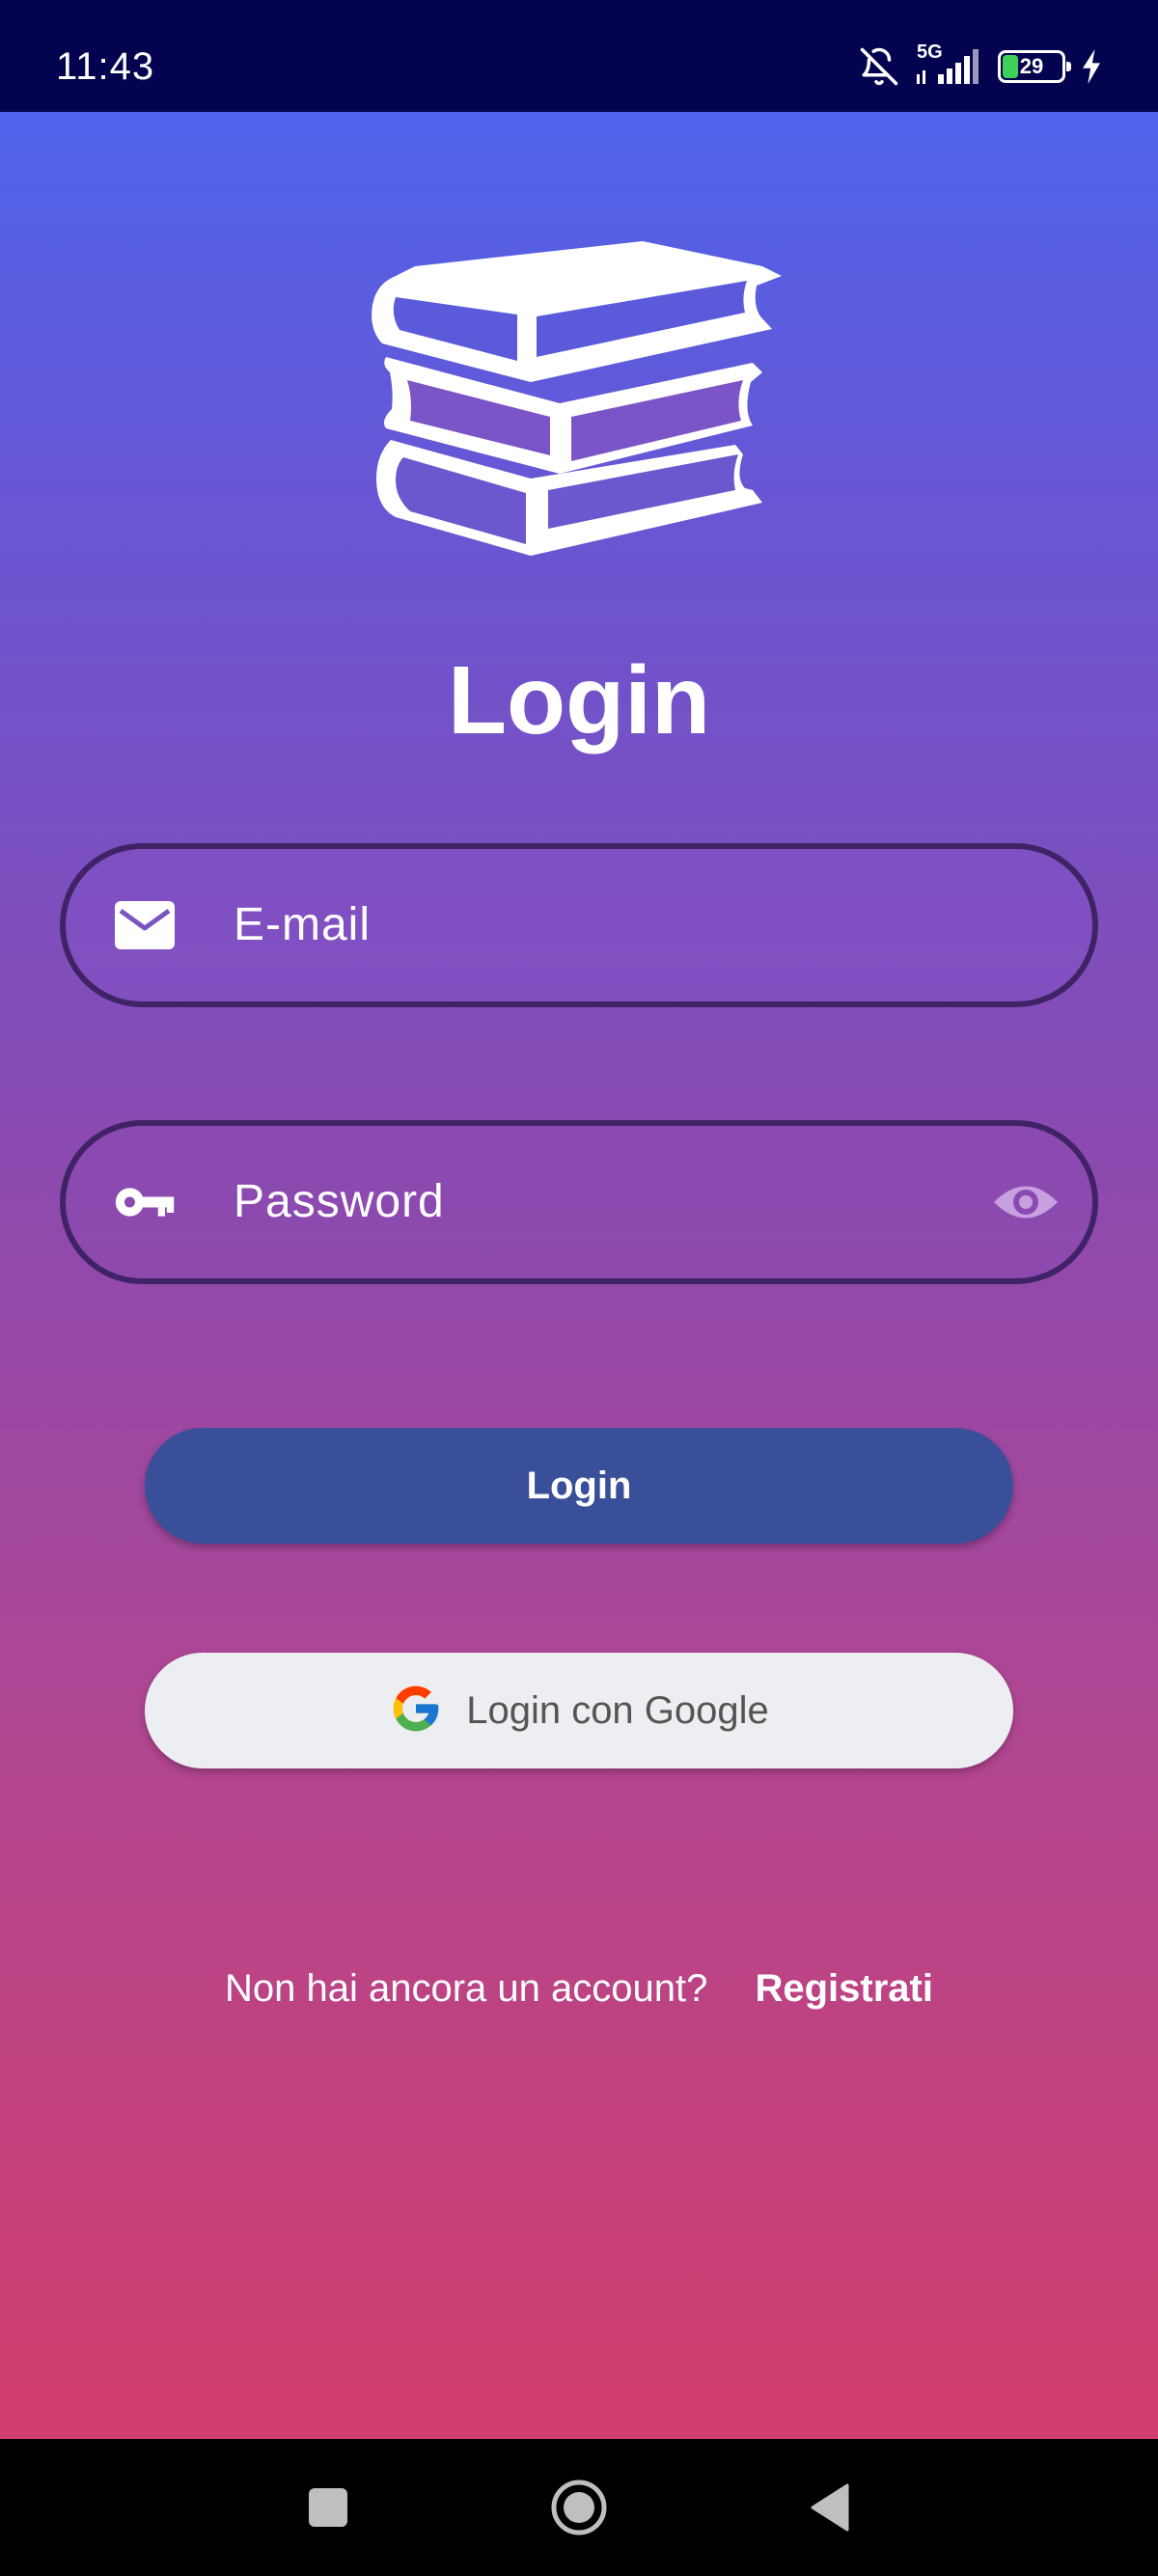 This screenshot has height=2576, width=1158. What do you see at coordinates (579, 56) in the screenshot?
I see `status-bar: 11:43 5G 29` at bounding box center [579, 56].